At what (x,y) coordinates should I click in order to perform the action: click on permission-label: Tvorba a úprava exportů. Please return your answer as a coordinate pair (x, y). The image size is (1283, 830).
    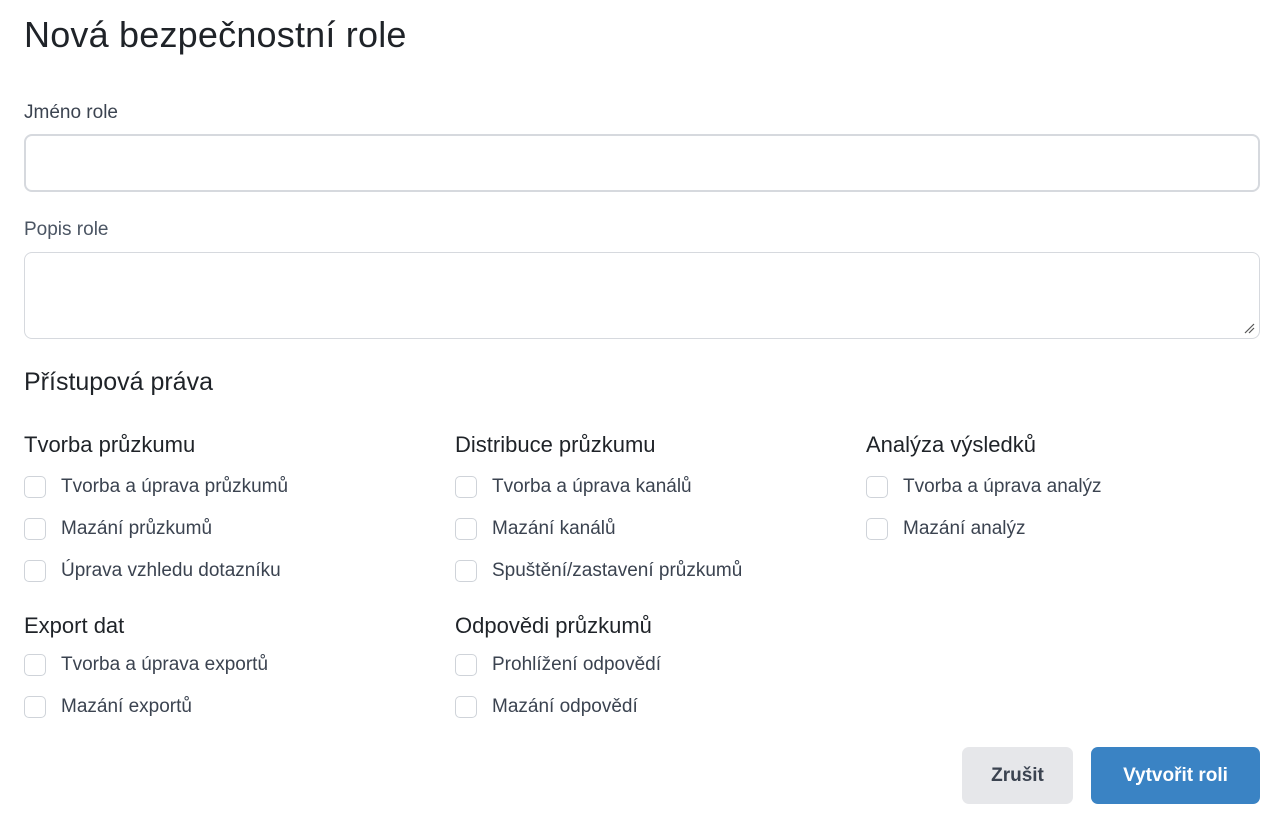
    Looking at the image, I should click on (165, 664).